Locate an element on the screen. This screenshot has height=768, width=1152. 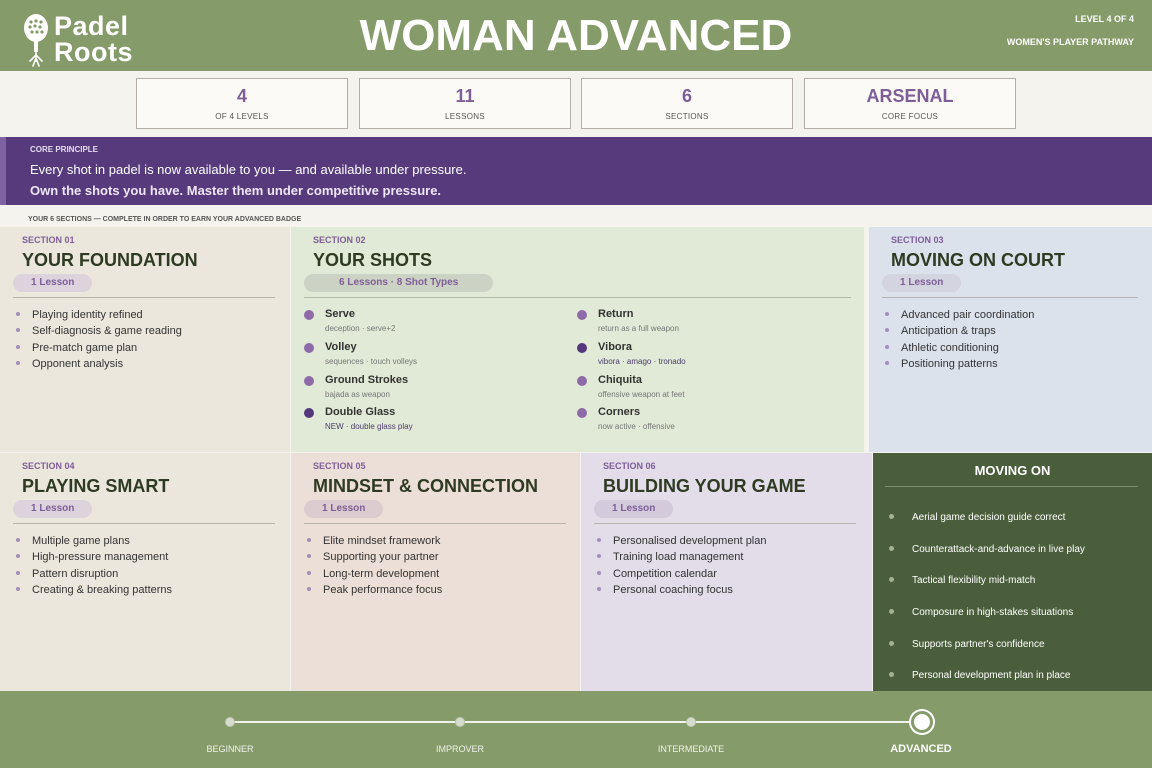
criteria-label: Composure in high-stakes situations is located at coordinates (993, 612).